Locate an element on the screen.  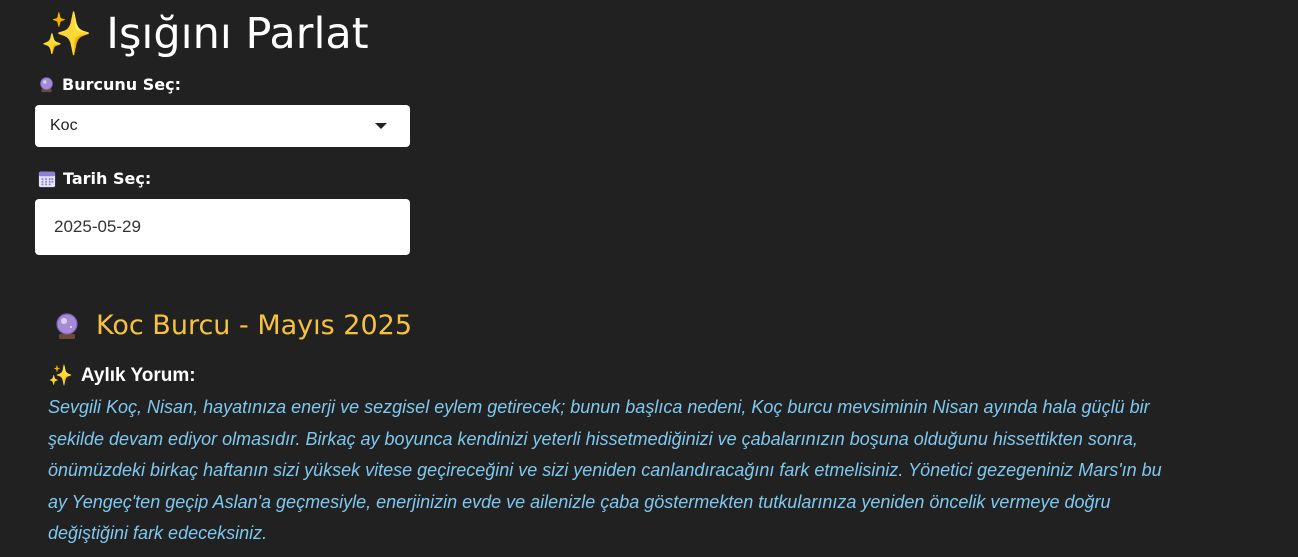
calendar-icon is located at coordinates (47, 179).